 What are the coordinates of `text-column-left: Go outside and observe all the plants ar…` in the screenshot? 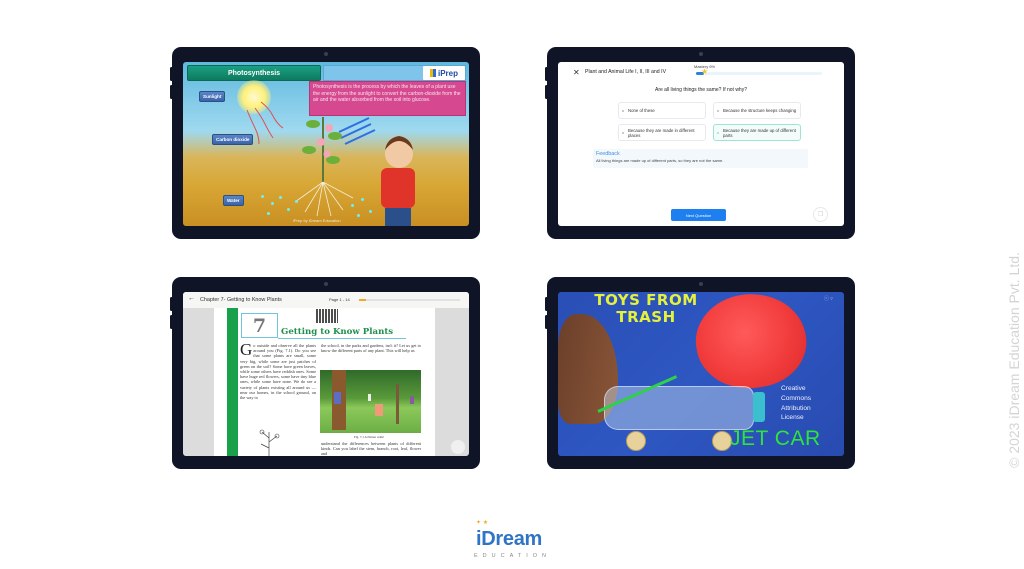 It's located at (278, 370).